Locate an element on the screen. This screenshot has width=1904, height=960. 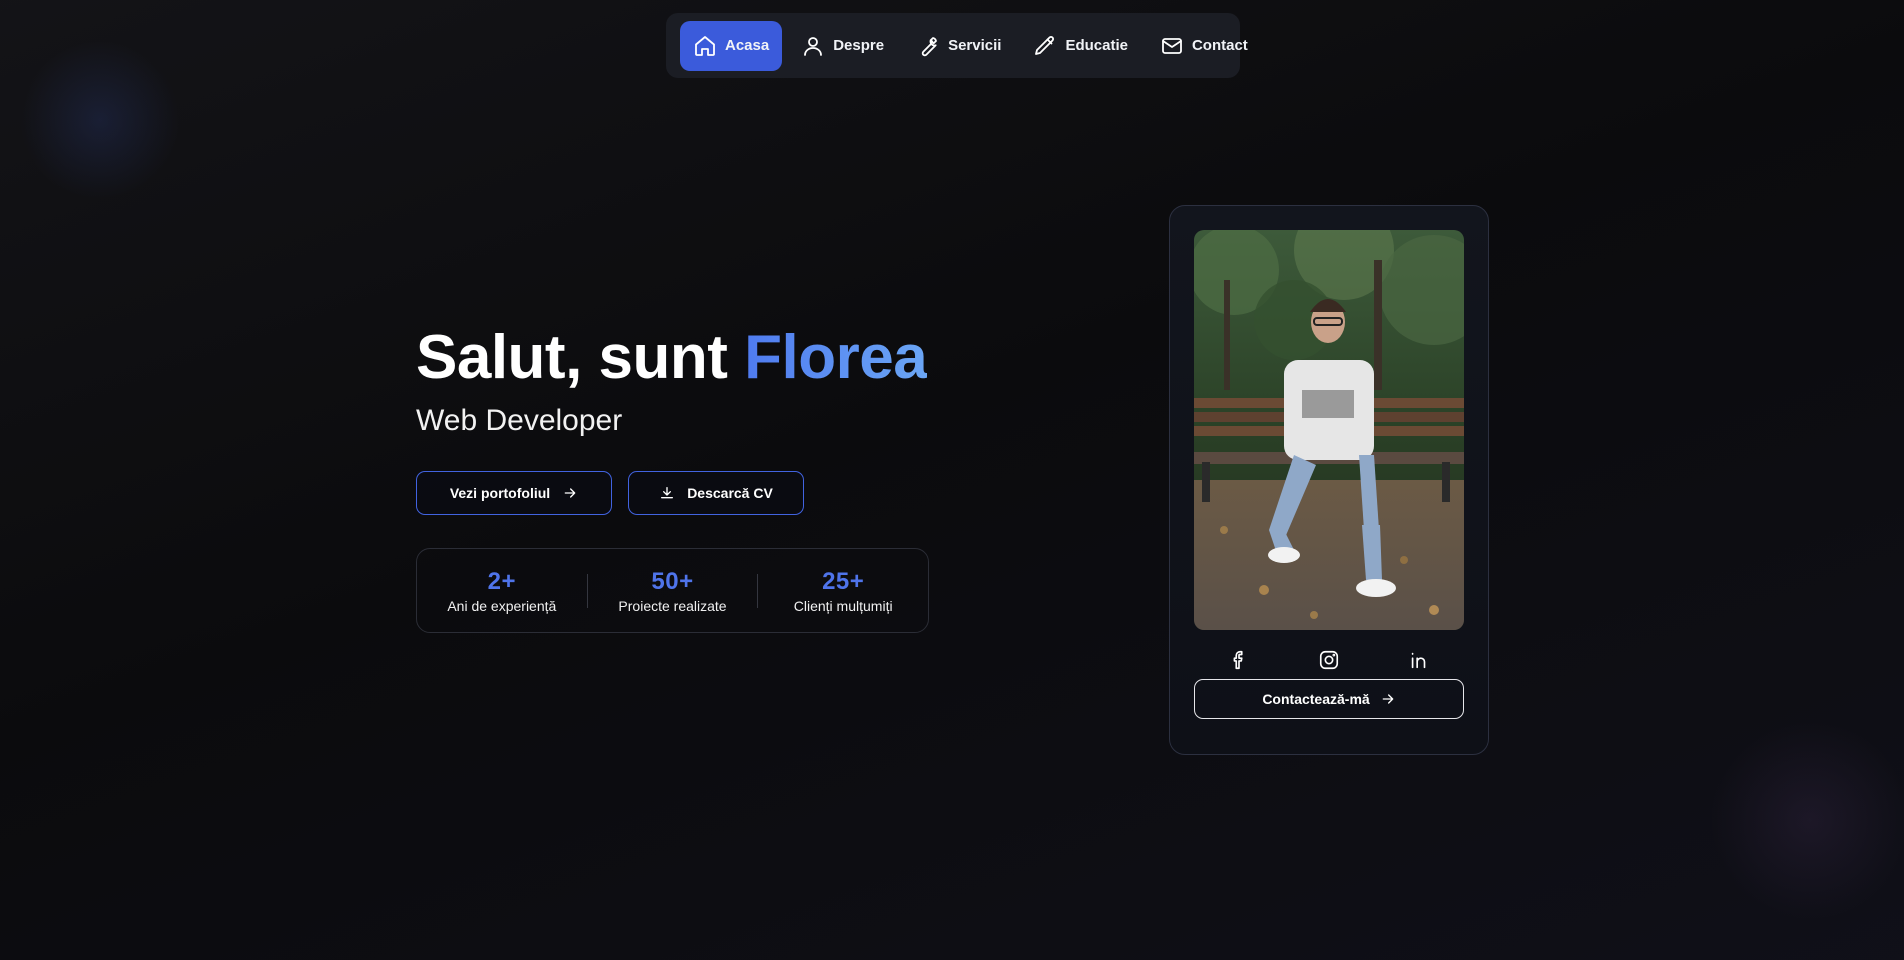
facebook-icon is located at coordinates (1238, 659).